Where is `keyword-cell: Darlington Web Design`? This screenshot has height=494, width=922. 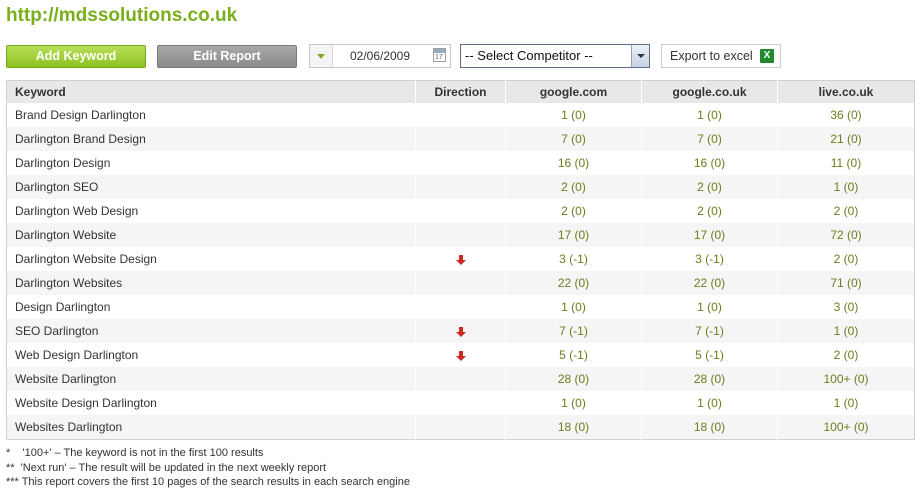
keyword-cell: Darlington Web Design is located at coordinates (77, 211).